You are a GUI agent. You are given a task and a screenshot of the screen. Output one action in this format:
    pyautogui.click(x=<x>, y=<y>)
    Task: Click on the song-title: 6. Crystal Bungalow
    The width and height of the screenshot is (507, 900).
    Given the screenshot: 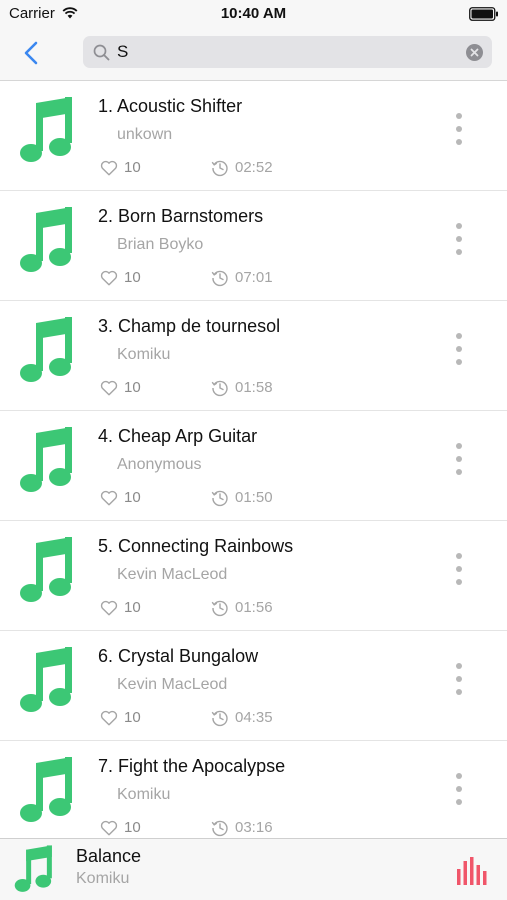 What is the action you would take?
    pyautogui.click(x=178, y=656)
    